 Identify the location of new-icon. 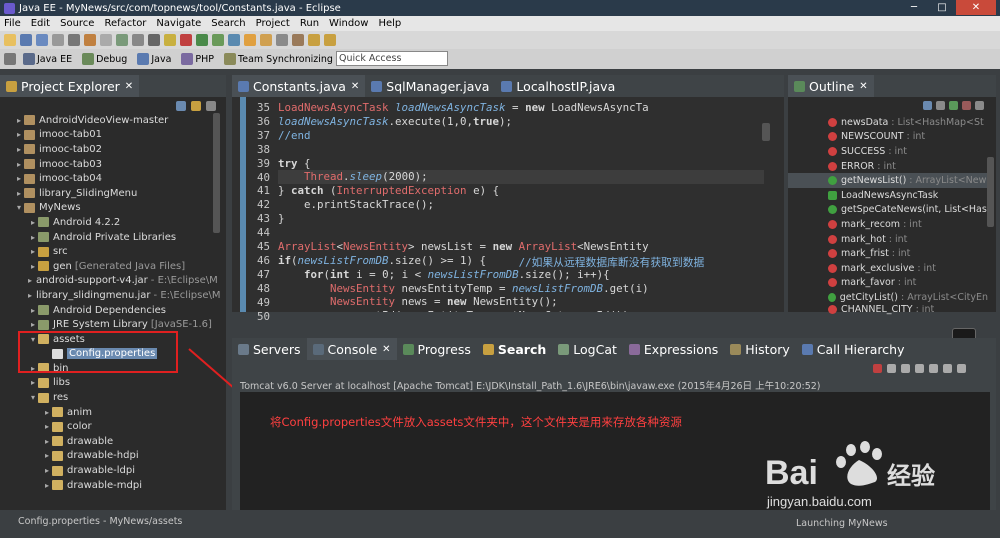
(10, 40).